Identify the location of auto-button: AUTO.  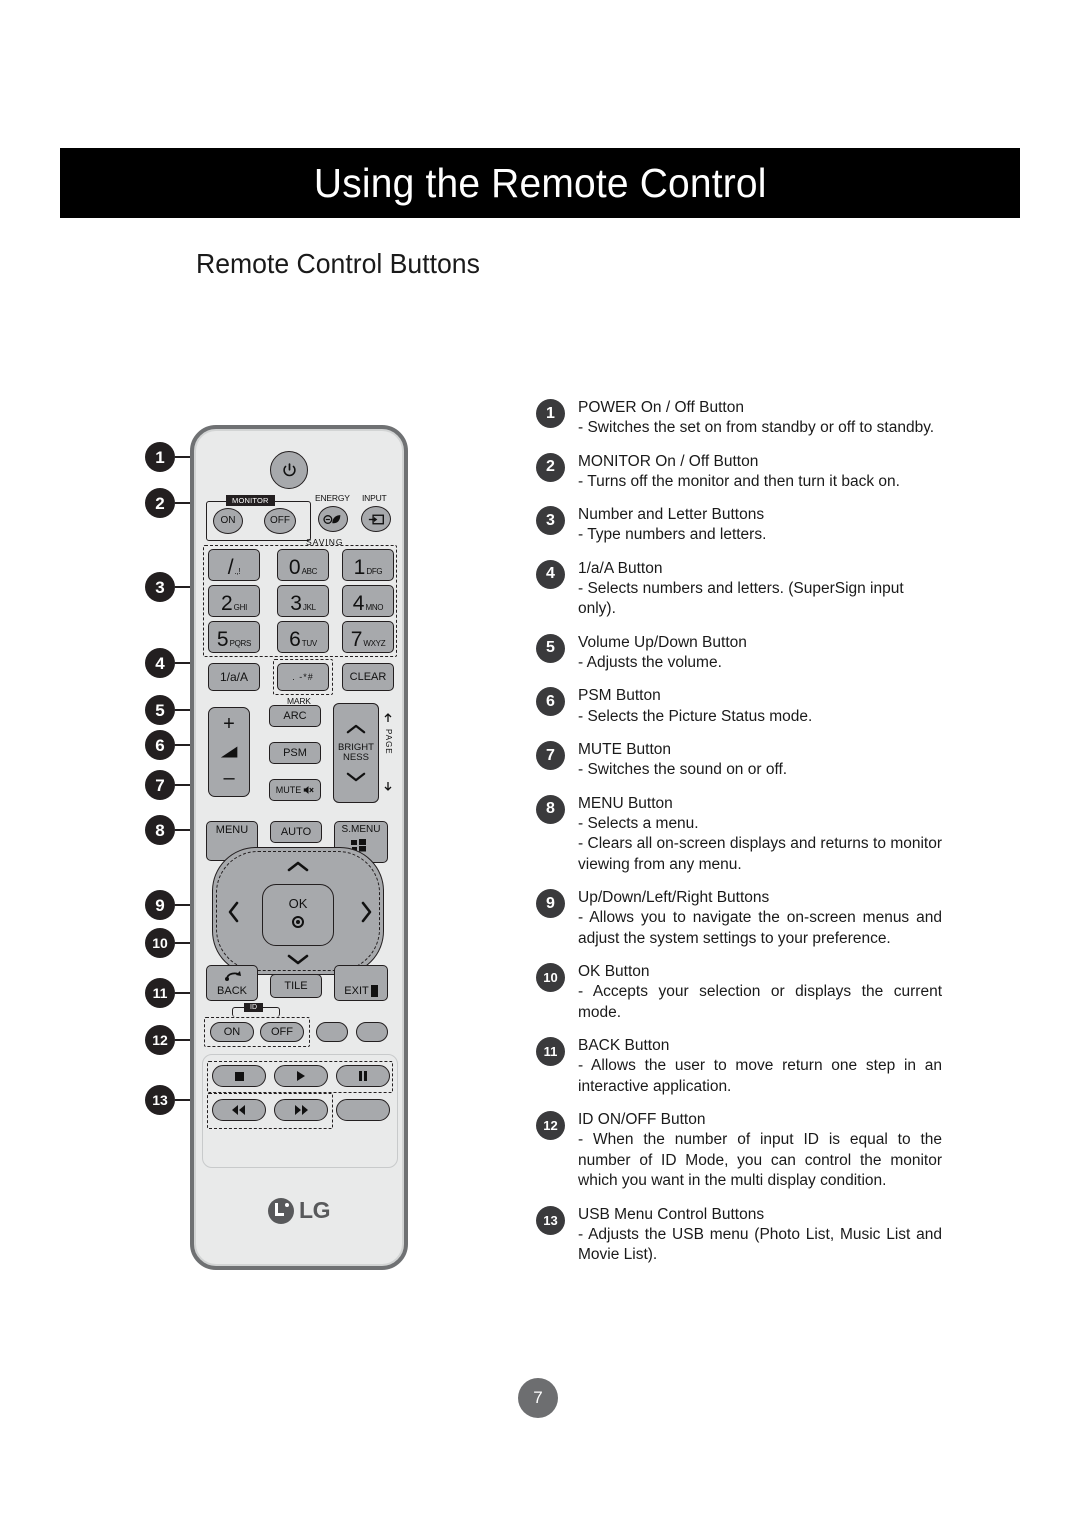
(296, 832).